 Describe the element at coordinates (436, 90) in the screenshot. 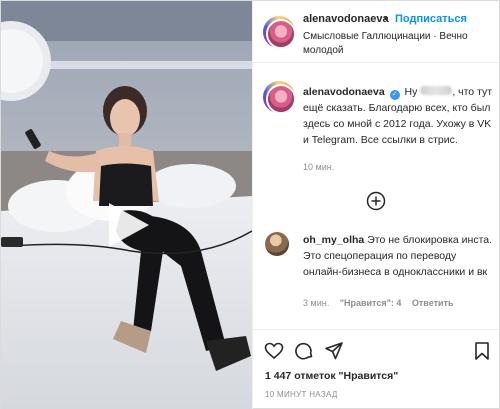

I see `blurred-word` at that location.